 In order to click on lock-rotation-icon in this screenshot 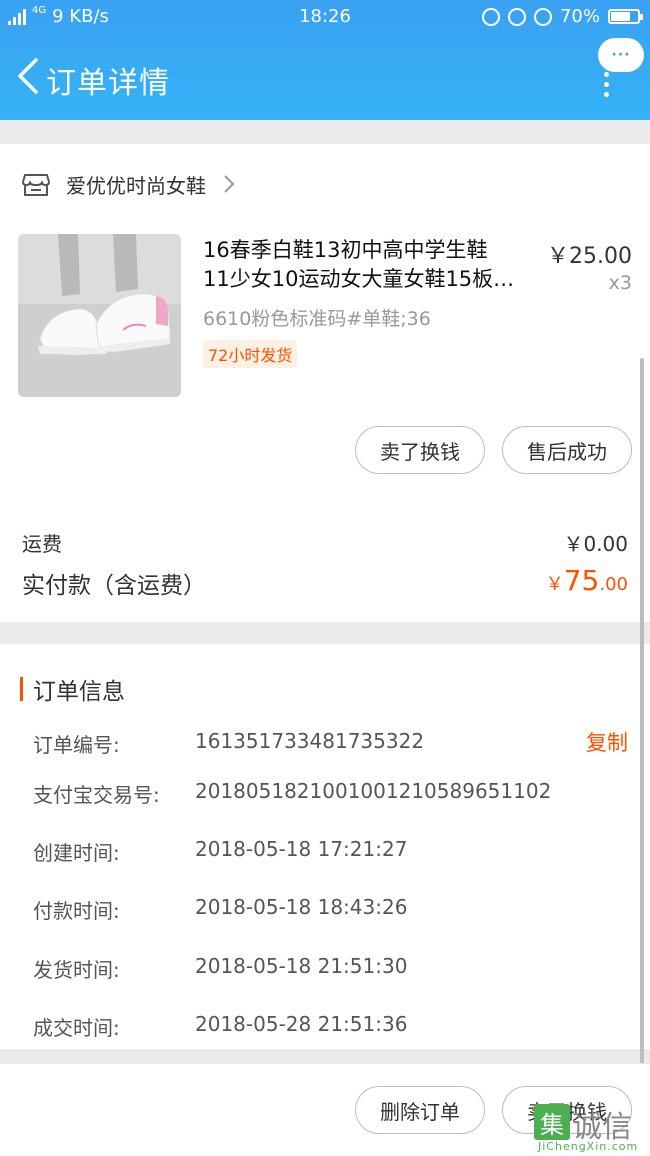, I will do `click(516, 16)`.